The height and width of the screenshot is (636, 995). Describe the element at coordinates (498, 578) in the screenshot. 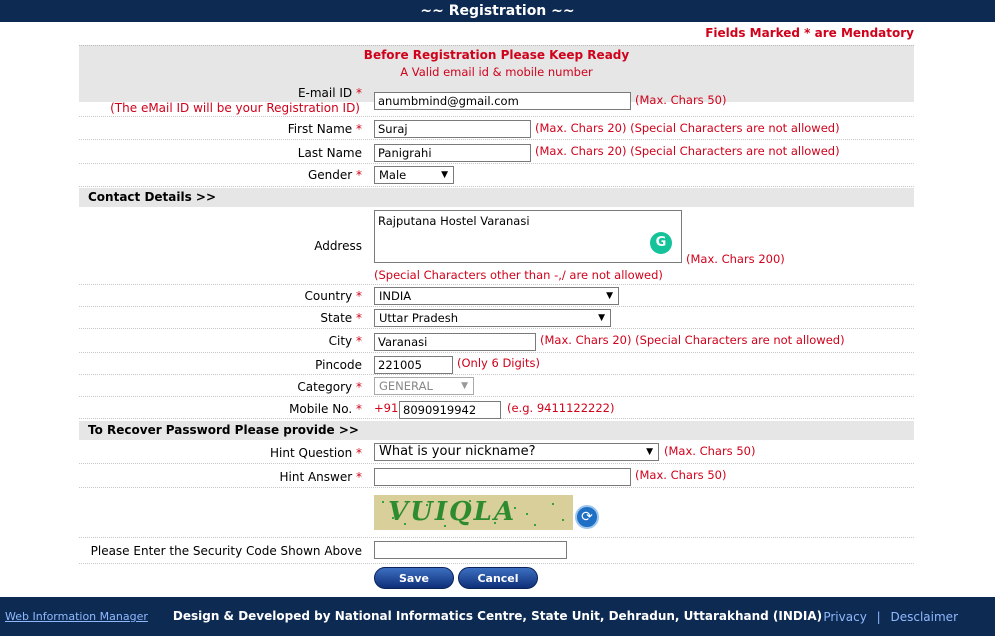

I see `cancel-button: Cancel` at that location.